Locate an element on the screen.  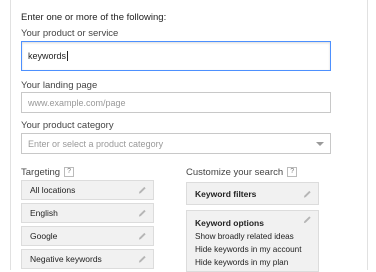
keyword-filters-button: Keyword filters is located at coordinates (252, 193).